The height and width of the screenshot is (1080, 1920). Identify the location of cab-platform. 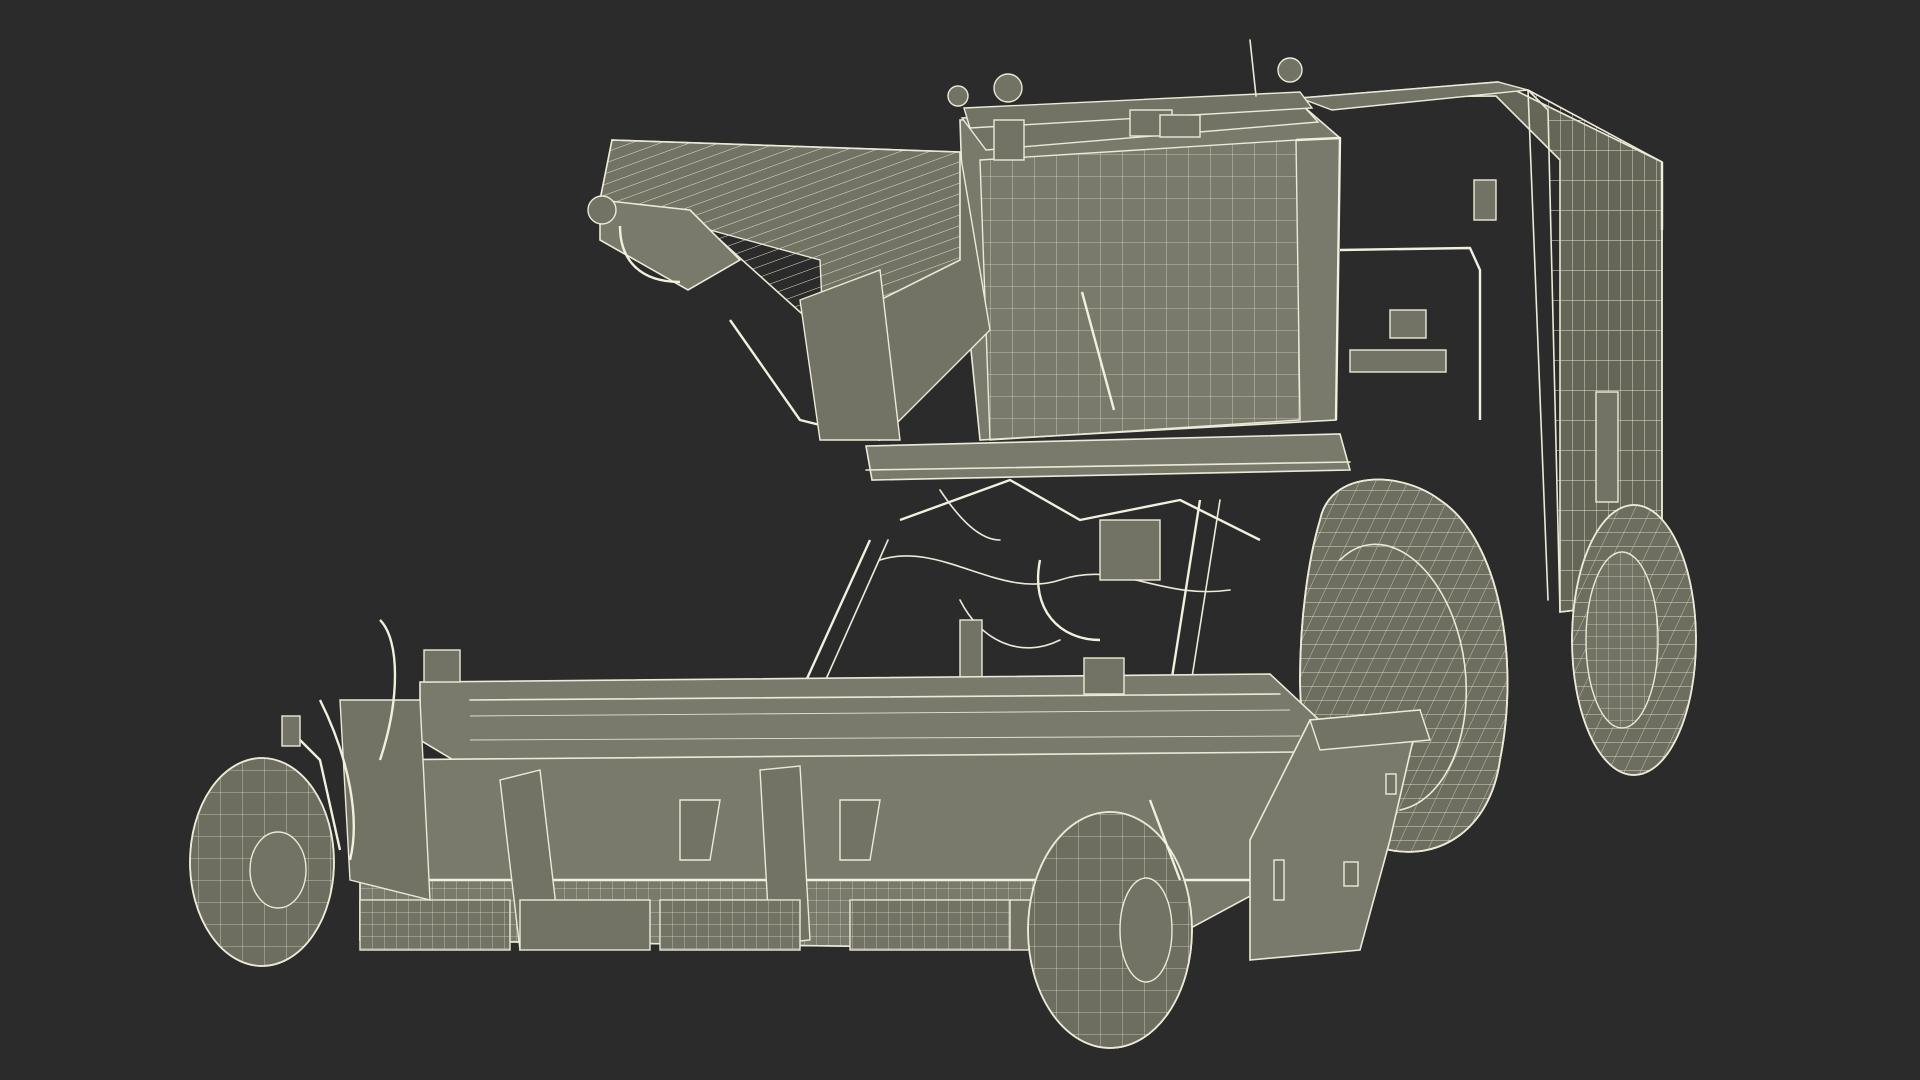
(1108, 457).